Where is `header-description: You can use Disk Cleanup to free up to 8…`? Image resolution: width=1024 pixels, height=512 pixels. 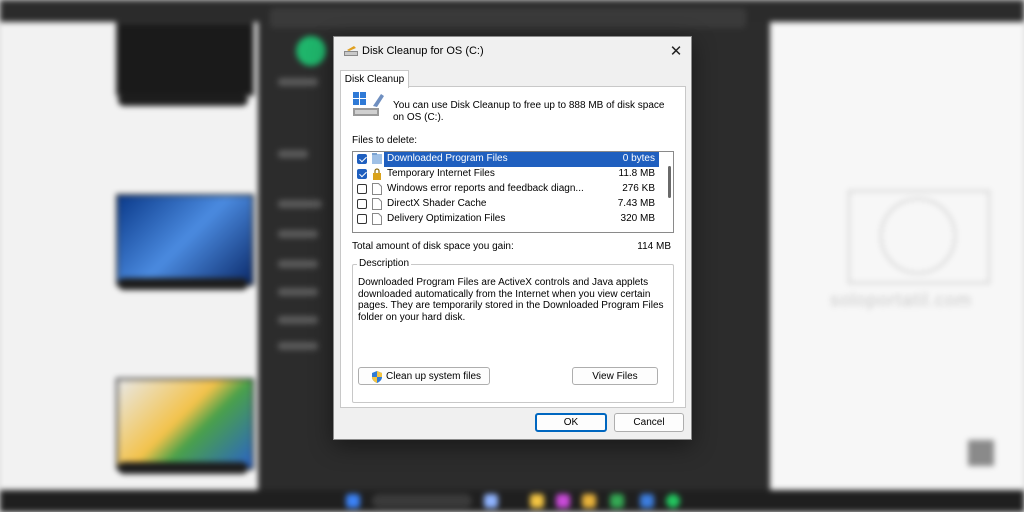 header-description: You can use Disk Cleanup to free up to 8… is located at coordinates (529, 111).